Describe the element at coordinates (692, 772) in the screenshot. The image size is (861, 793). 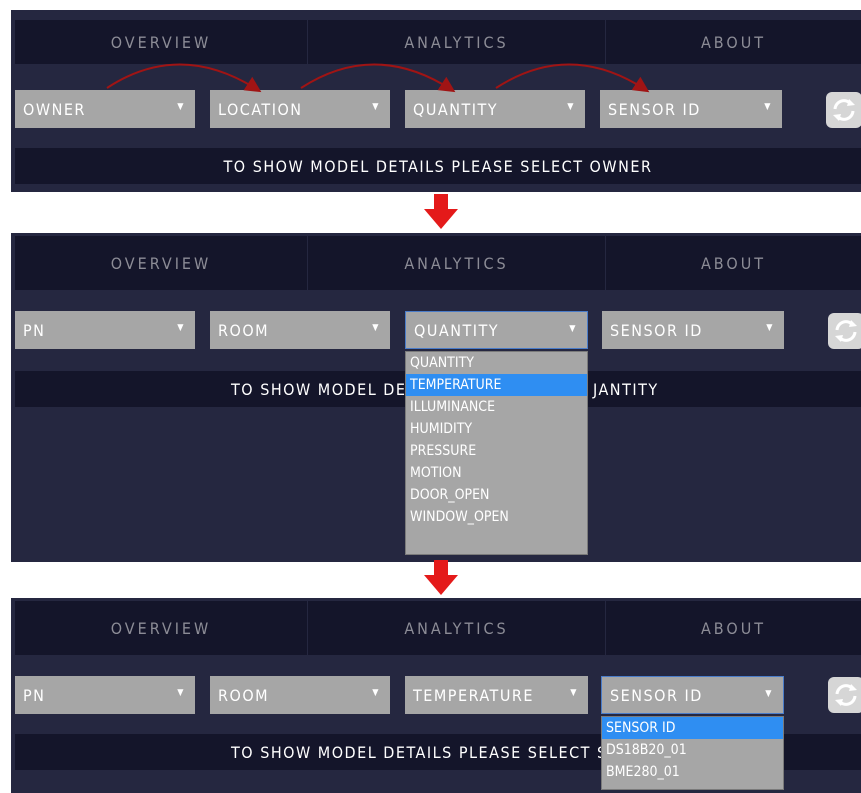
I see `dropdown-option-bme280-01: BME280_01` at that location.